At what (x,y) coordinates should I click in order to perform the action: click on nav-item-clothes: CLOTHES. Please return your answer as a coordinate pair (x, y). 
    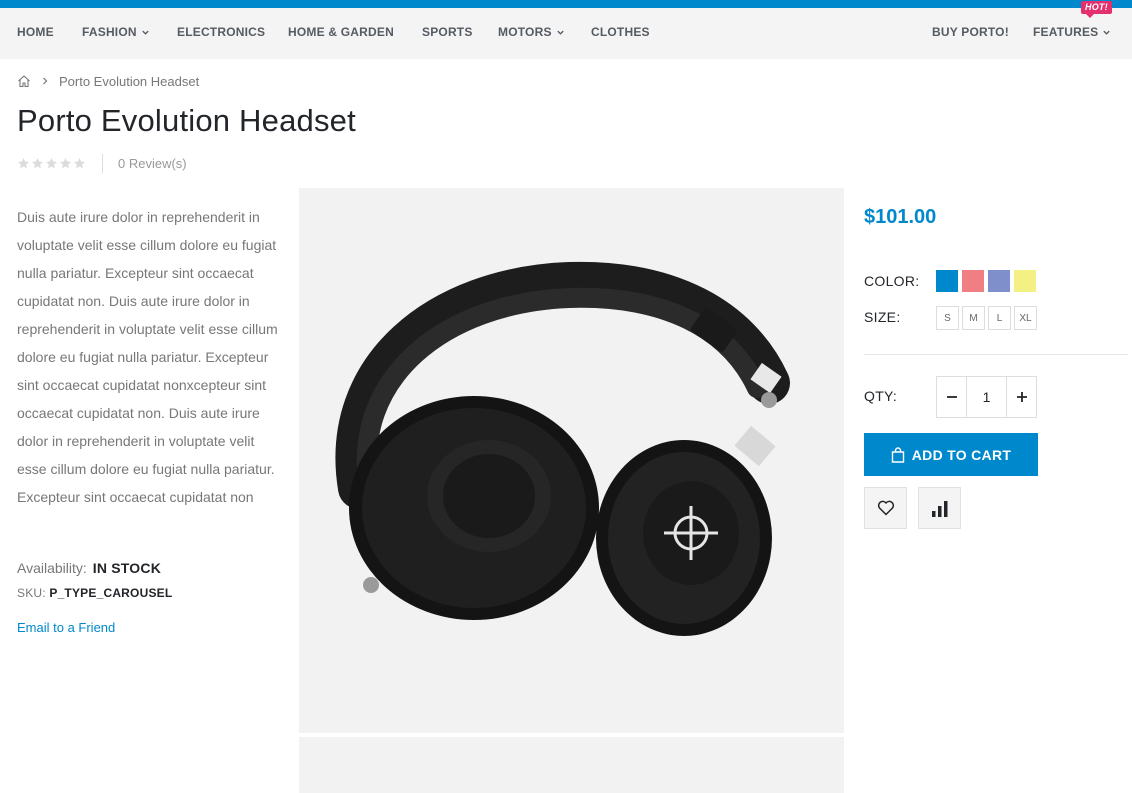
    Looking at the image, I should click on (620, 33).